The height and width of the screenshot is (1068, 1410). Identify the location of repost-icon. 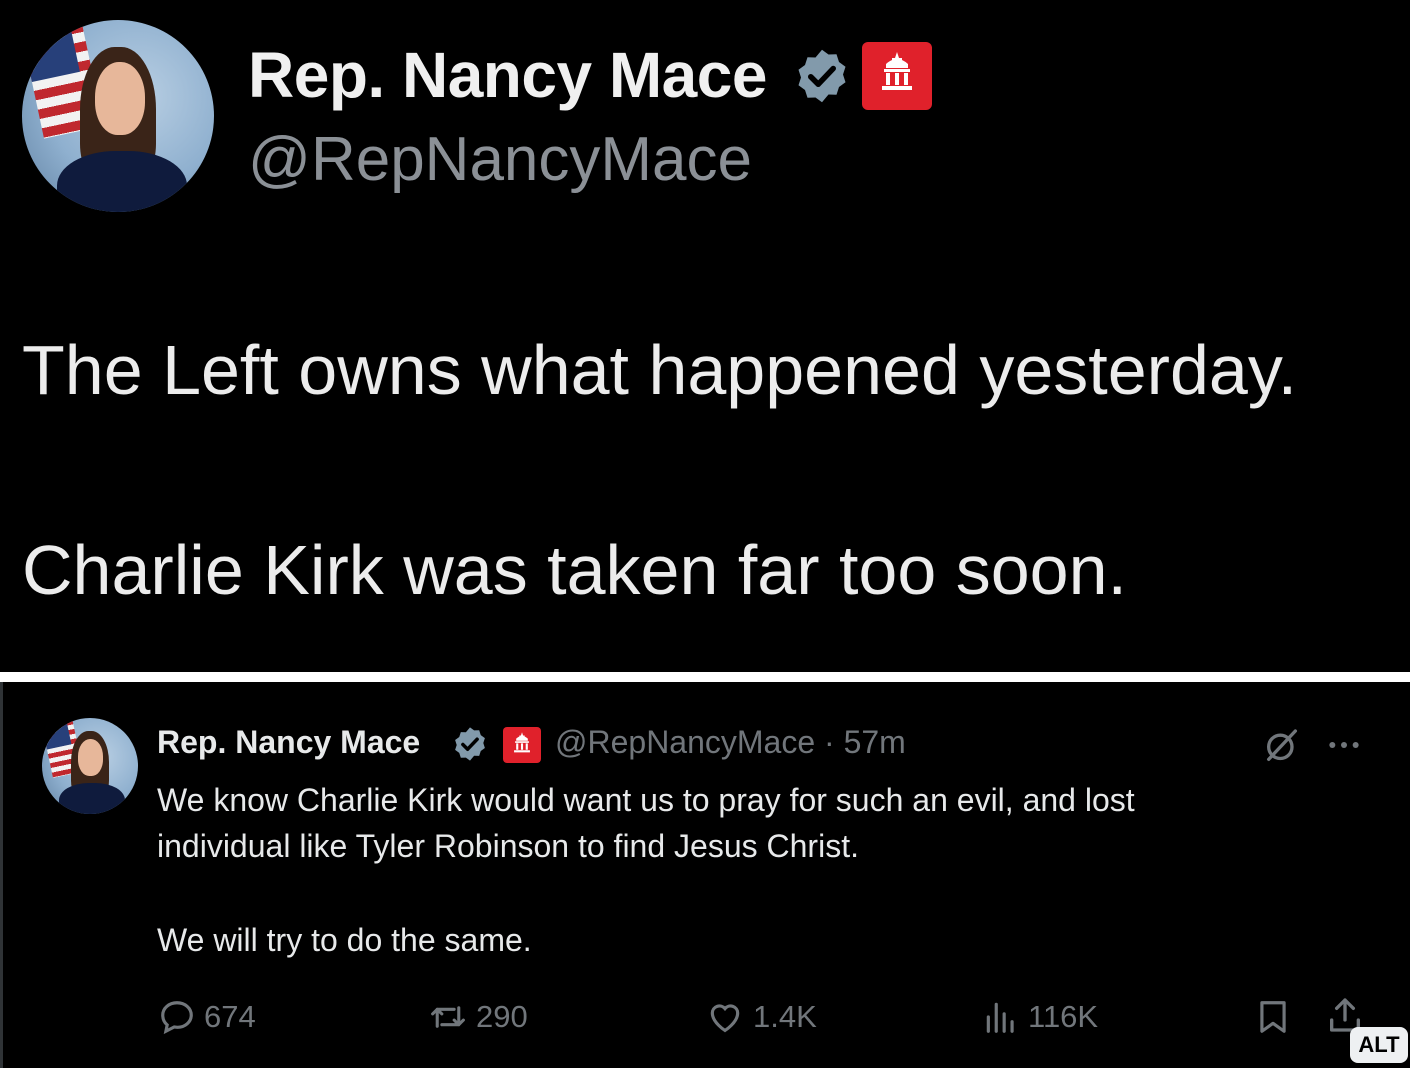
(448, 1017).